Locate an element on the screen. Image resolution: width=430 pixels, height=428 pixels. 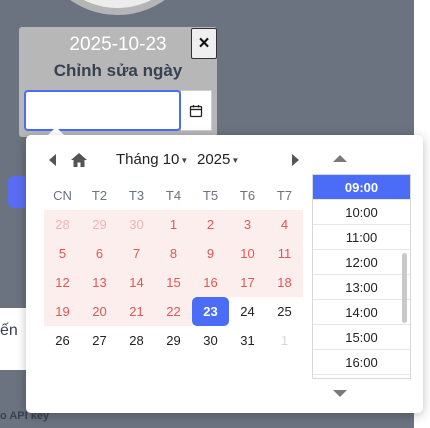
next-month-button is located at coordinates (295, 160).